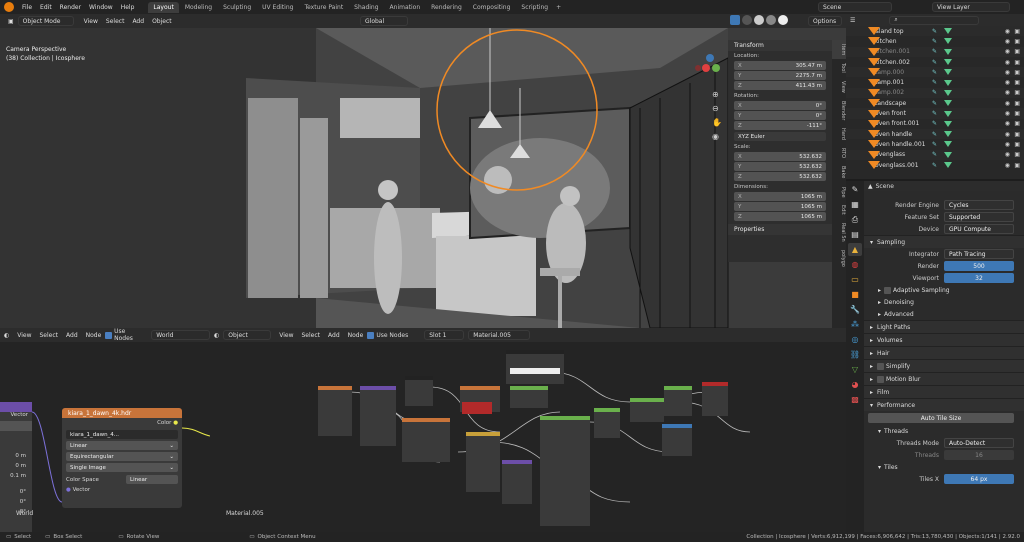 The image size is (1024, 542). What do you see at coordinates (979, 479) in the screenshot?
I see `tiles-x-field: 64 px` at bounding box center [979, 479].